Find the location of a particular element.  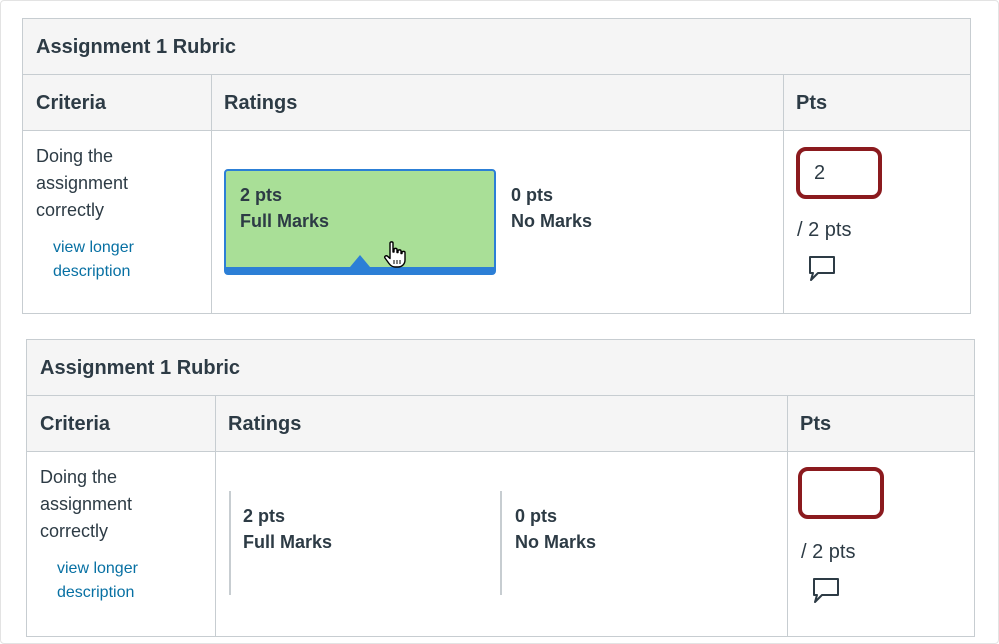

points-input-highlighted: 2 is located at coordinates (839, 173).